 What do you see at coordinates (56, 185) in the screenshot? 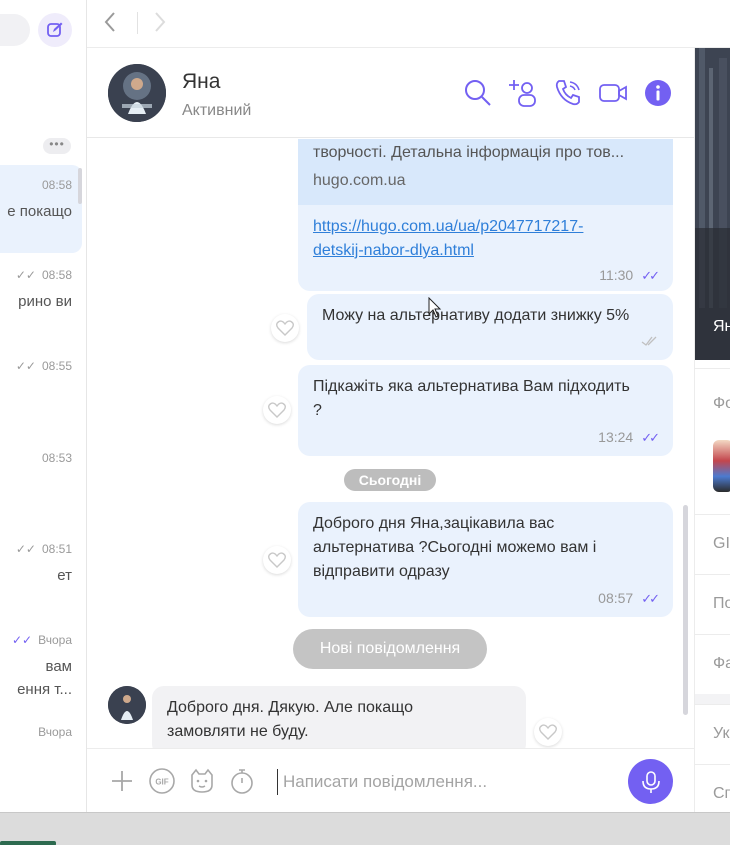
I see `chat-time: 08:58` at bounding box center [56, 185].